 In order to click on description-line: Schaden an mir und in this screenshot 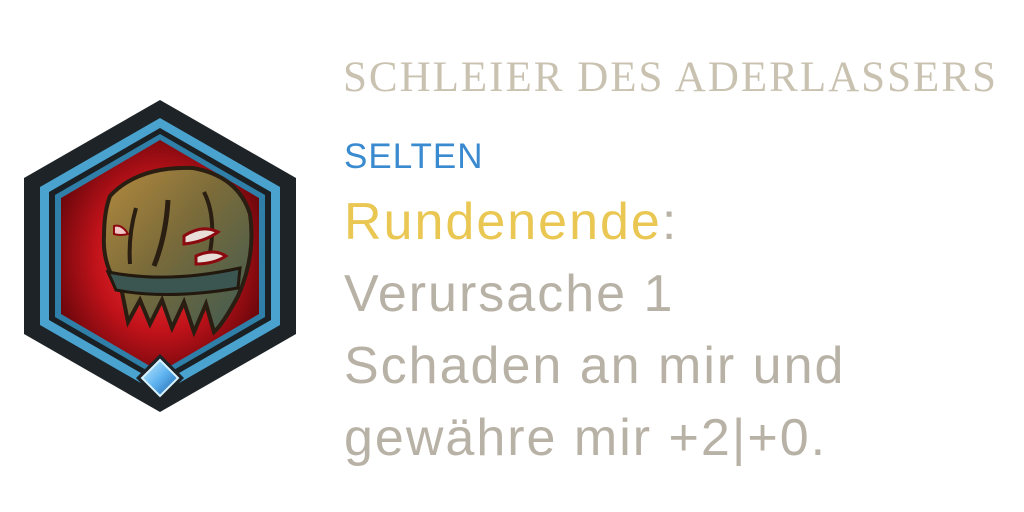, I will do `click(595, 366)`.